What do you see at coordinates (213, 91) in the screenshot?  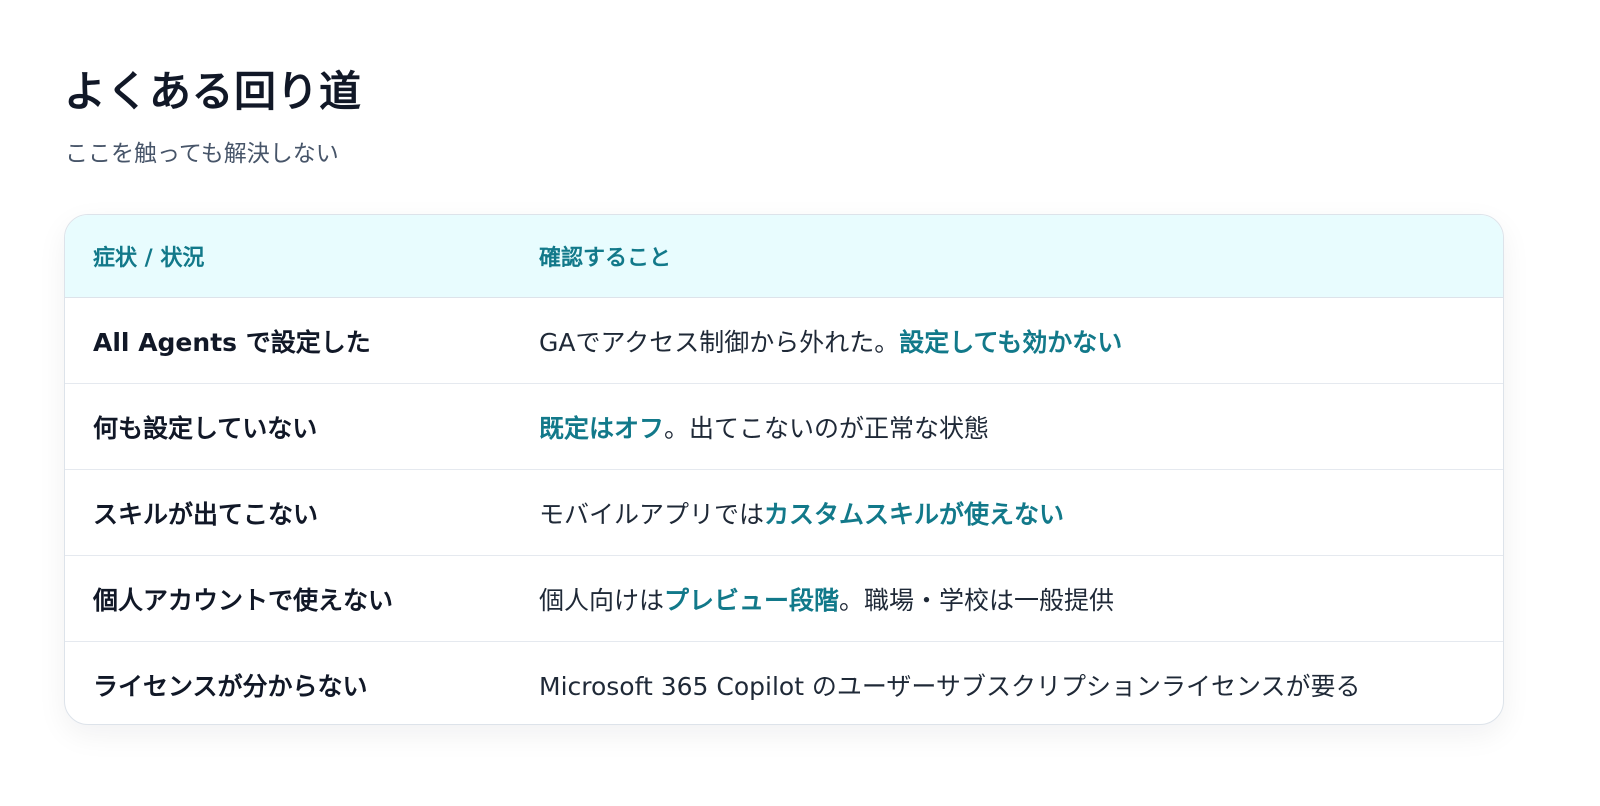 I see `page-title: よくある回り道` at bounding box center [213, 91].